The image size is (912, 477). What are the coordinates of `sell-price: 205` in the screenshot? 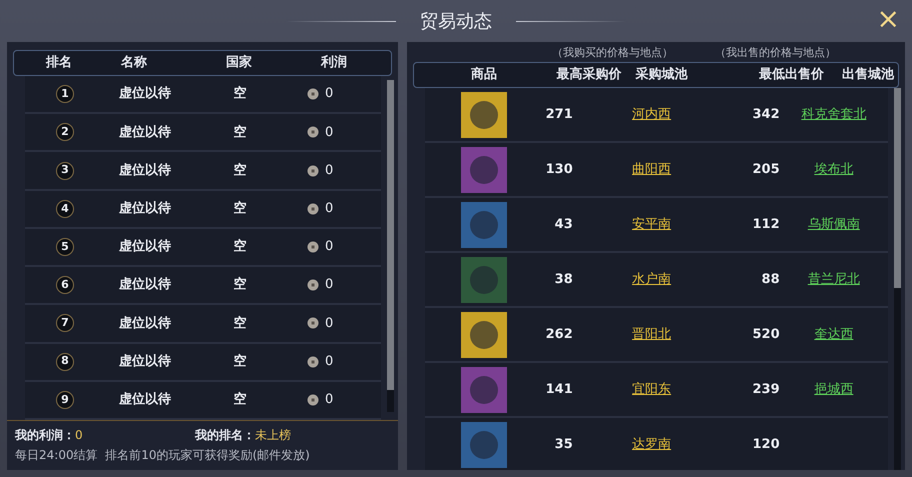 It's located at (765, 169).